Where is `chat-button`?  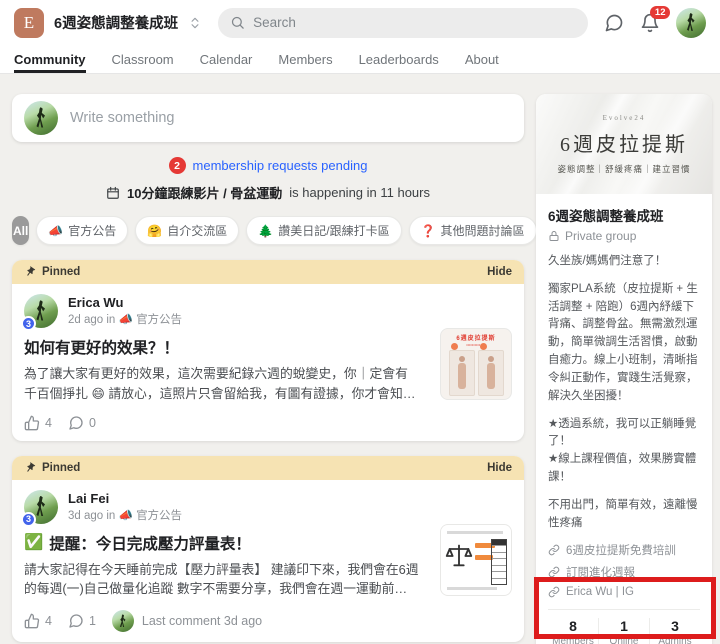 chat-button is located at coordinates (614, 23).